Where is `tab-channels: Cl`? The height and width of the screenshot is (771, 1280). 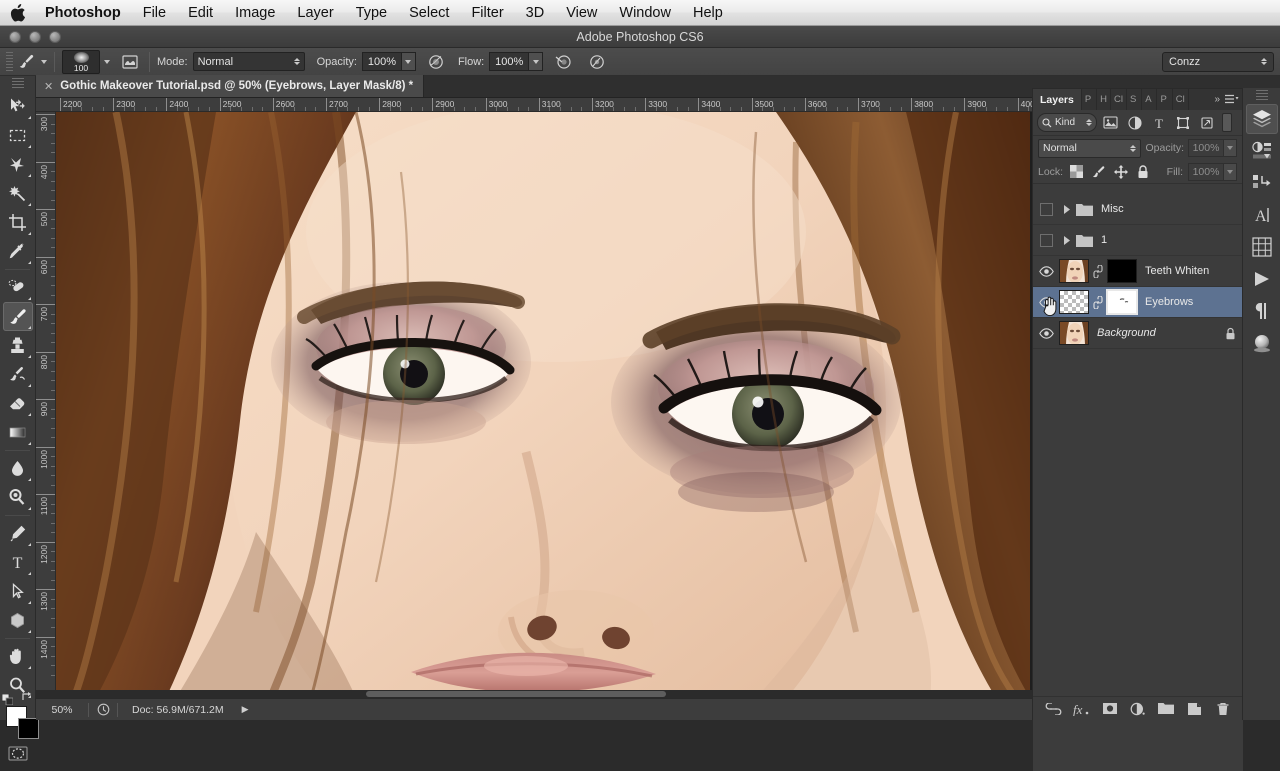
tab-channels: Cl is located at coordinates (1119, 99).